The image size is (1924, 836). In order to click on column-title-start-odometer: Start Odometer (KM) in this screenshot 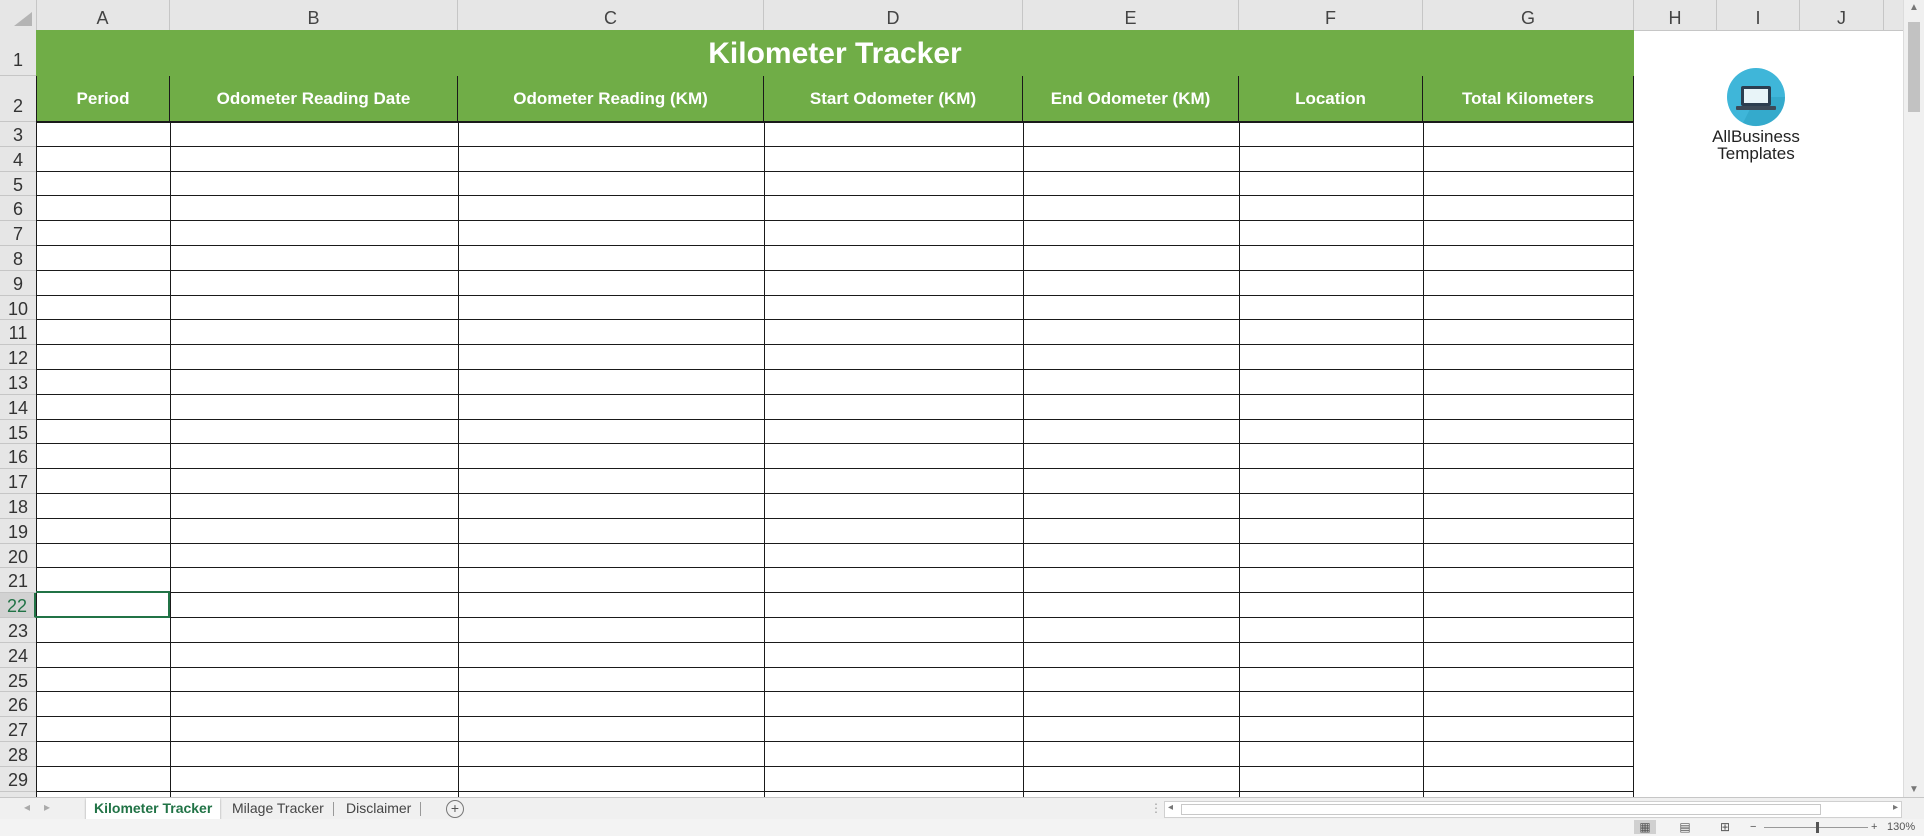, I will do `click(893, 98)`.